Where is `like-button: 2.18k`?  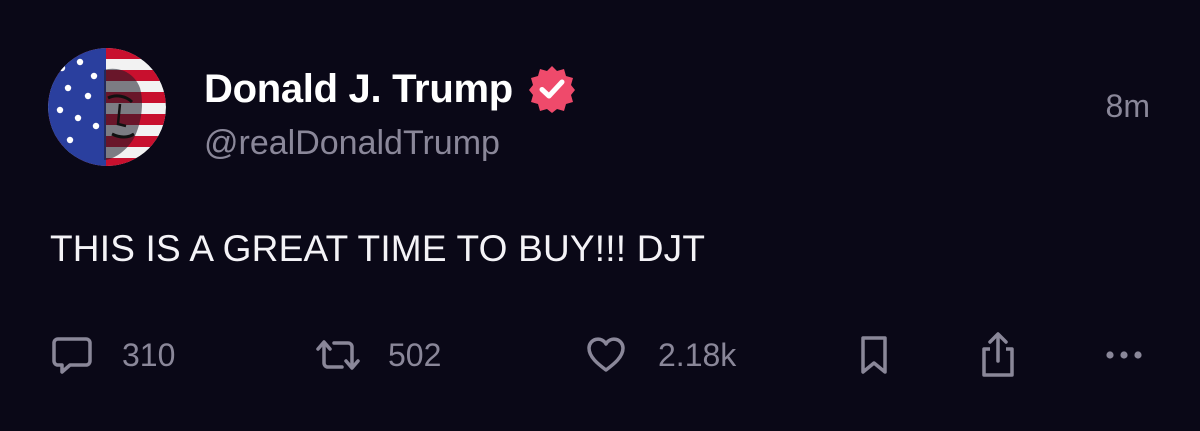 like-button: 2.18k is located at coordinates (660, 355).